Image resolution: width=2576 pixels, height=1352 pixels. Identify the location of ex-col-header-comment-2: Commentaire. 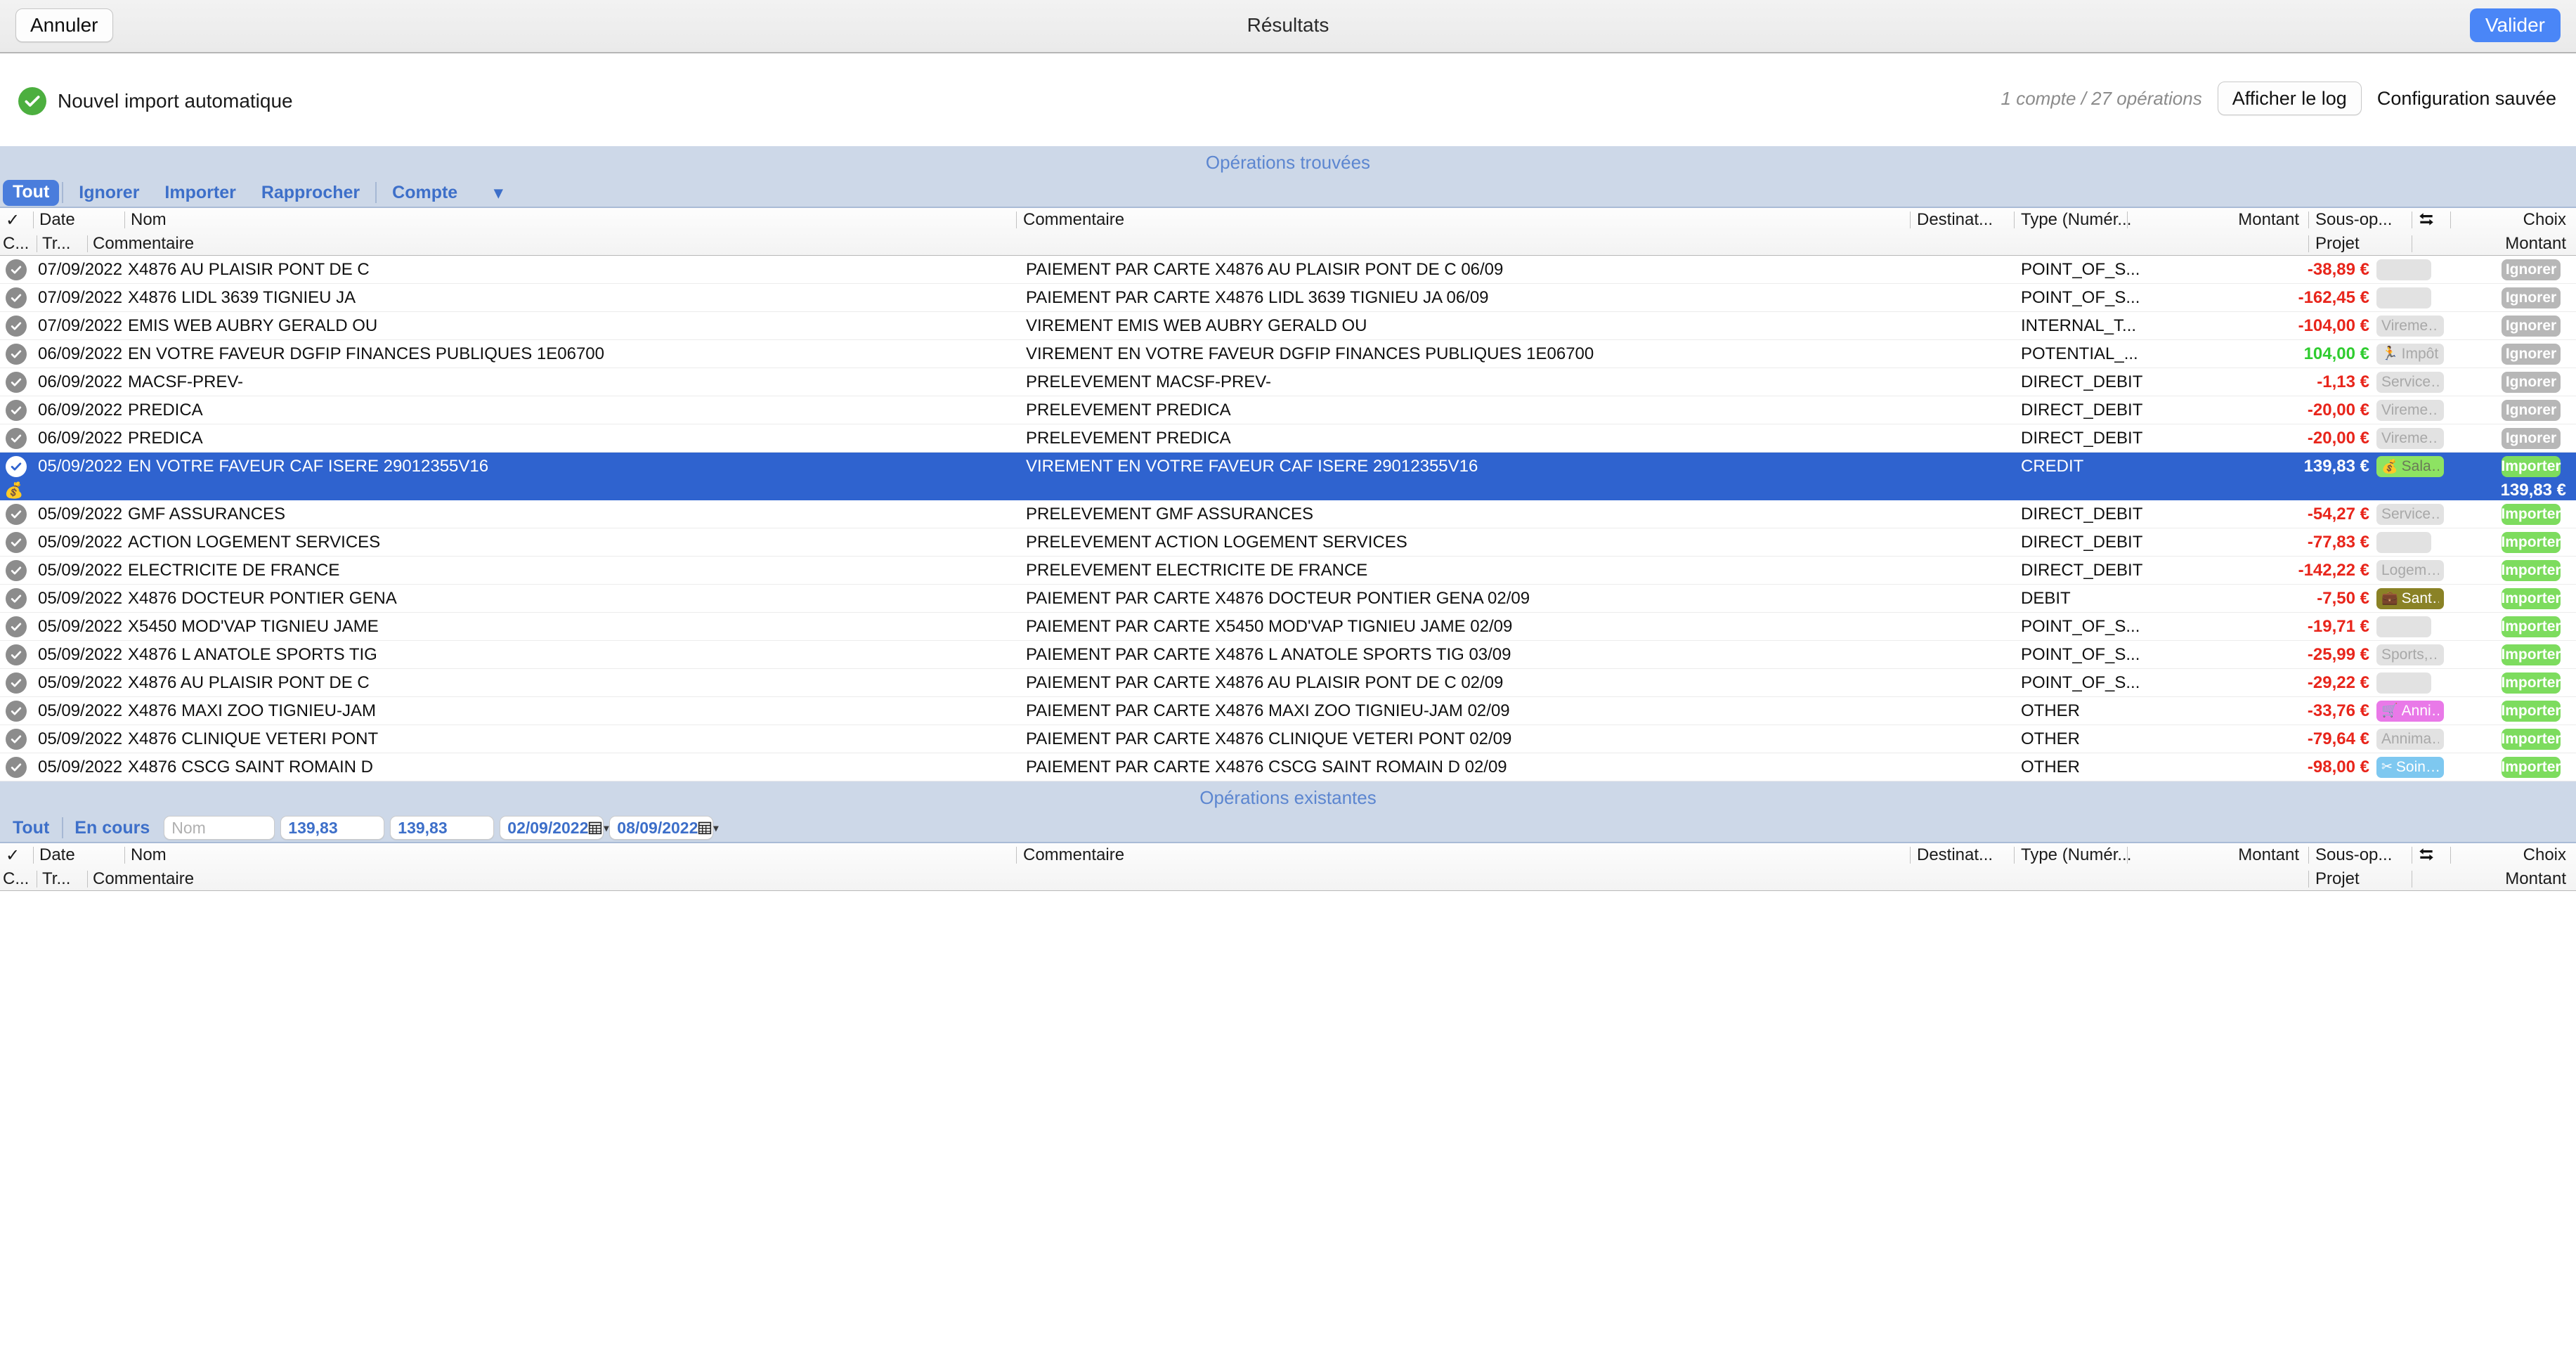
(233, 879).